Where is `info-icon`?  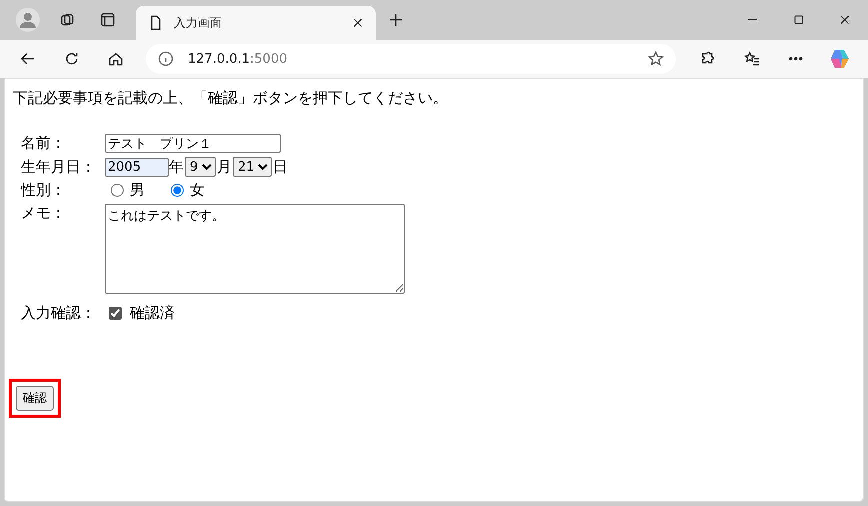
info-icon is located at coordinates (166, 59).